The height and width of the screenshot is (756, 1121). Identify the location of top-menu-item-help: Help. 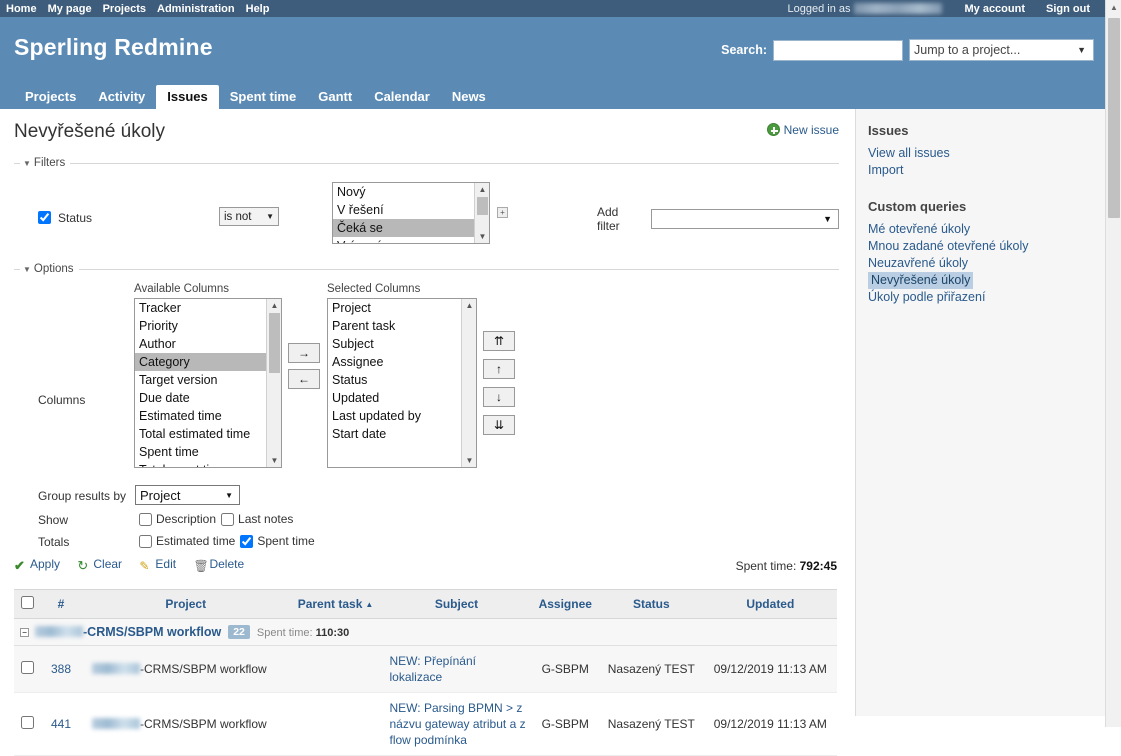
(258, 9).